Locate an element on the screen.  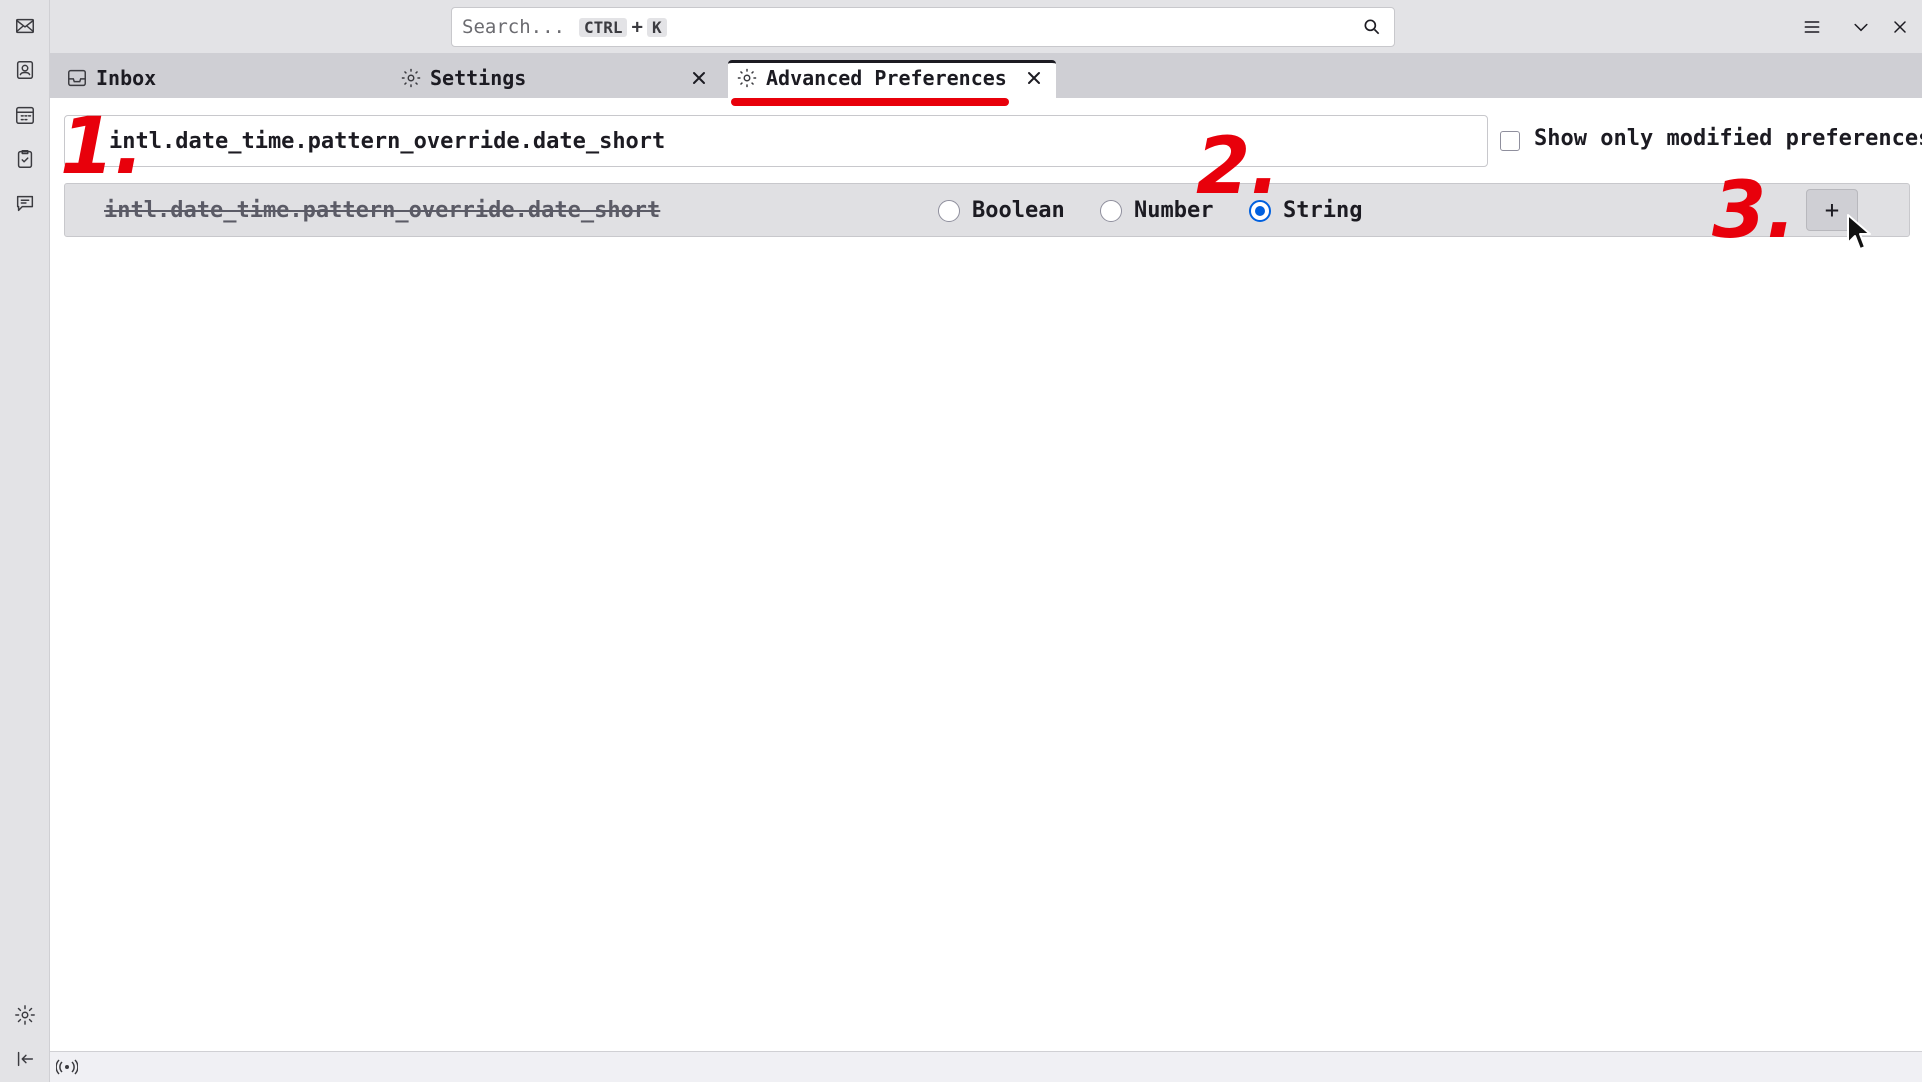
search-icon is located at coordinates (1373, 28).